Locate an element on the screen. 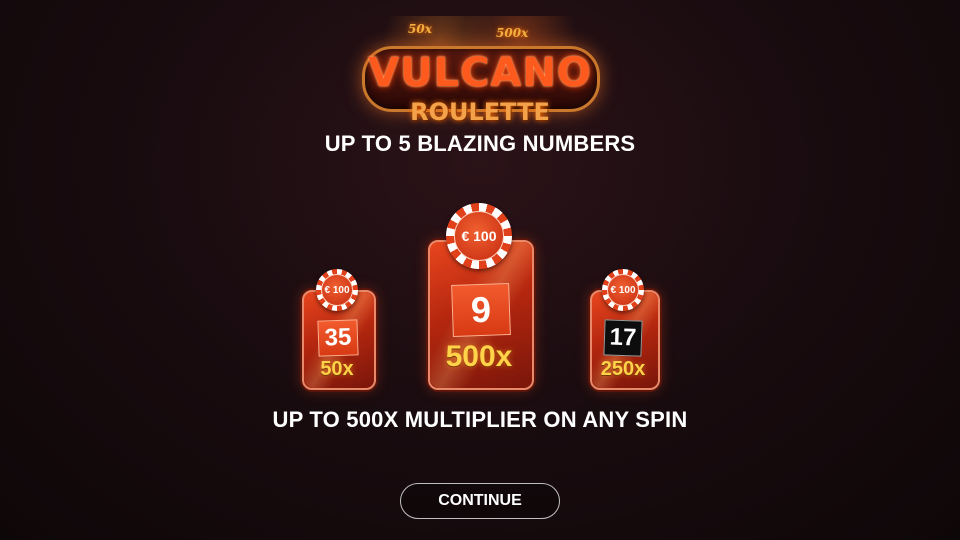 The height and width of the screenshot is (540, 960). feature-headline: UP TO 5 BLAZING NUMBERS is located at coordinates (480, 143).